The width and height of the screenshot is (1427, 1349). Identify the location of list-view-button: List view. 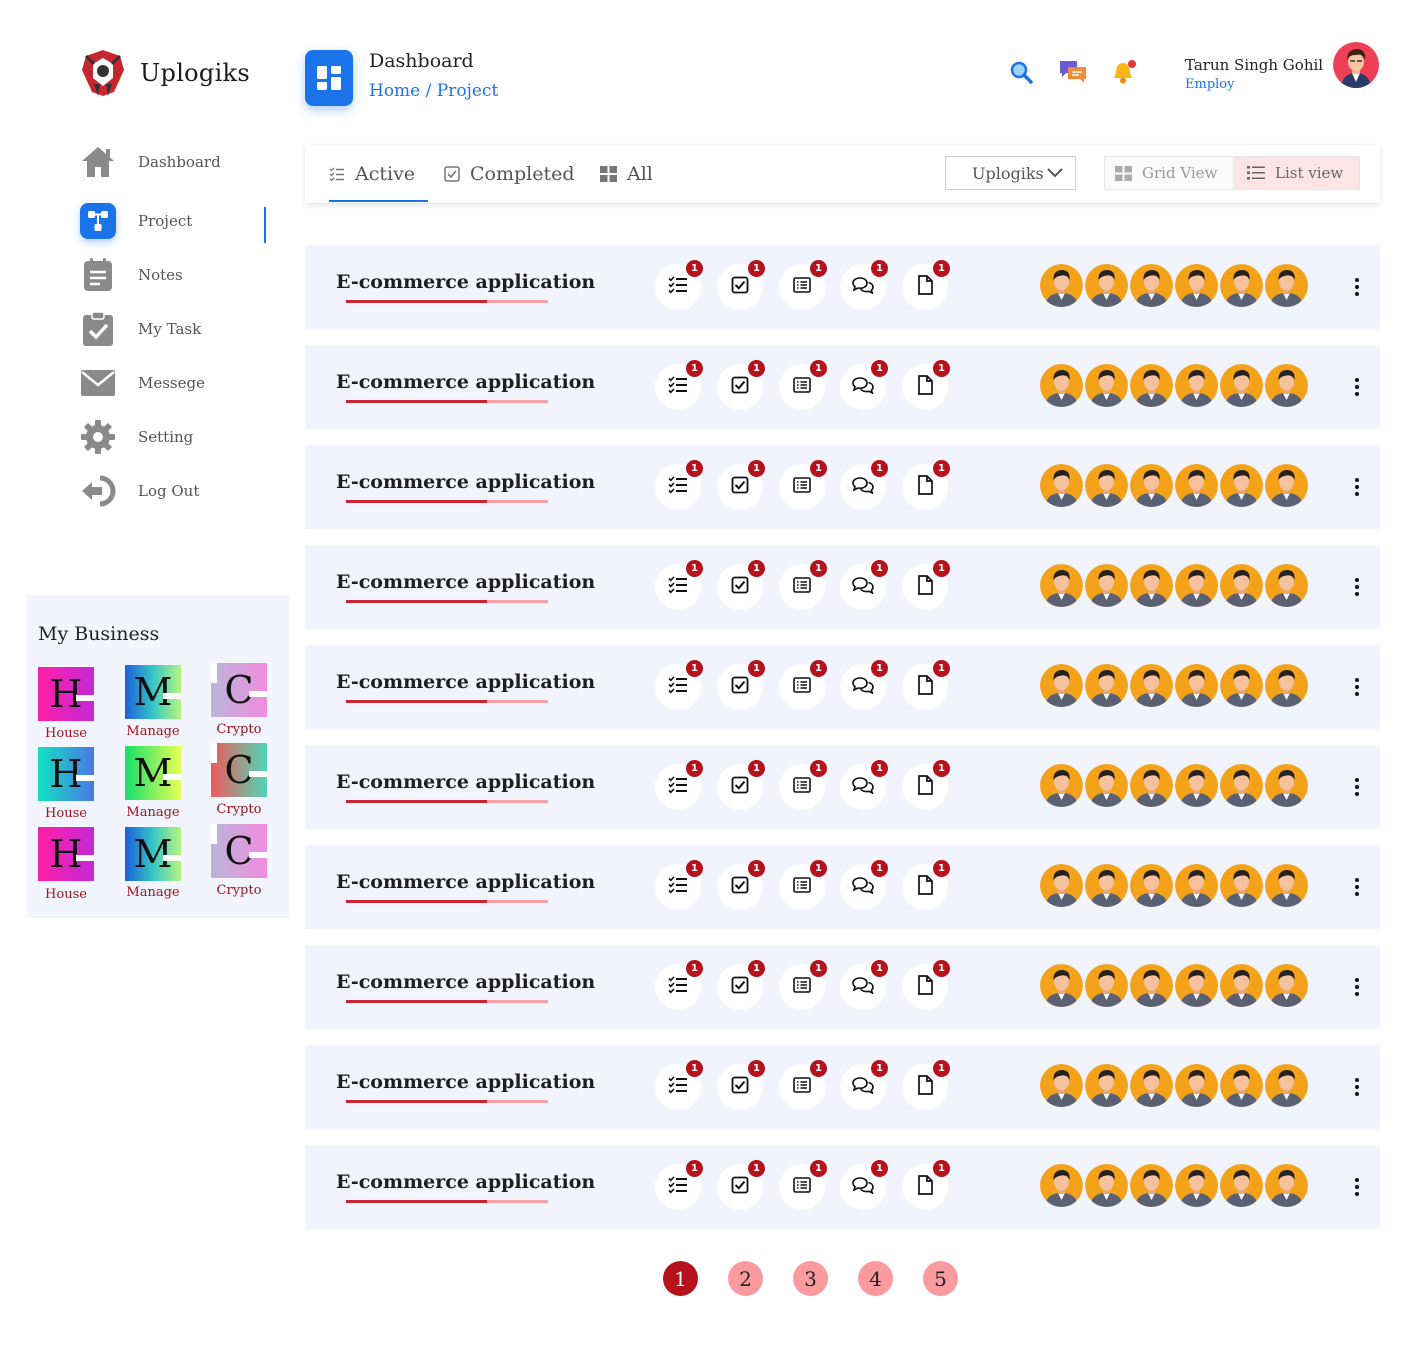
(1296, 173).